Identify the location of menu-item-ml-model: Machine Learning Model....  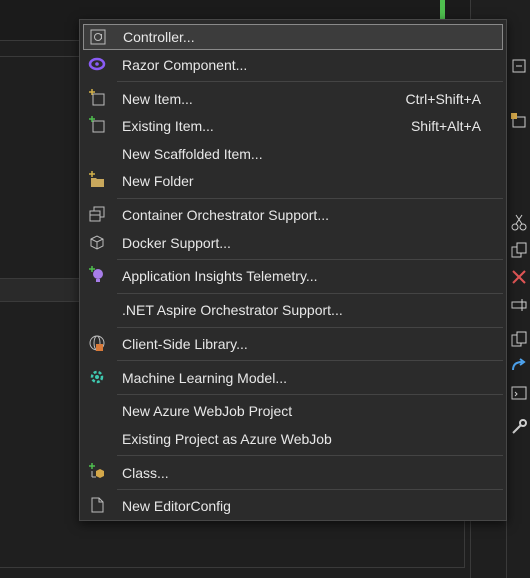
(293, 378).